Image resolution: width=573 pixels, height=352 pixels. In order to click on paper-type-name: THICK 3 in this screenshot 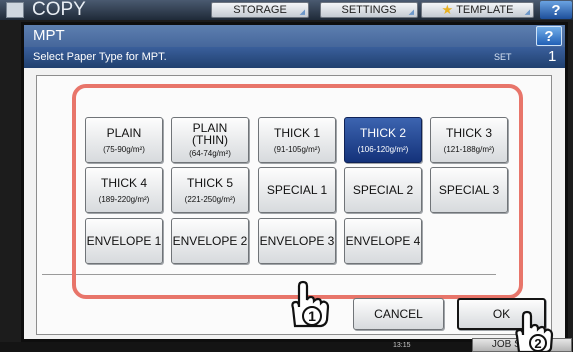, I will do `click(468, 132)`.